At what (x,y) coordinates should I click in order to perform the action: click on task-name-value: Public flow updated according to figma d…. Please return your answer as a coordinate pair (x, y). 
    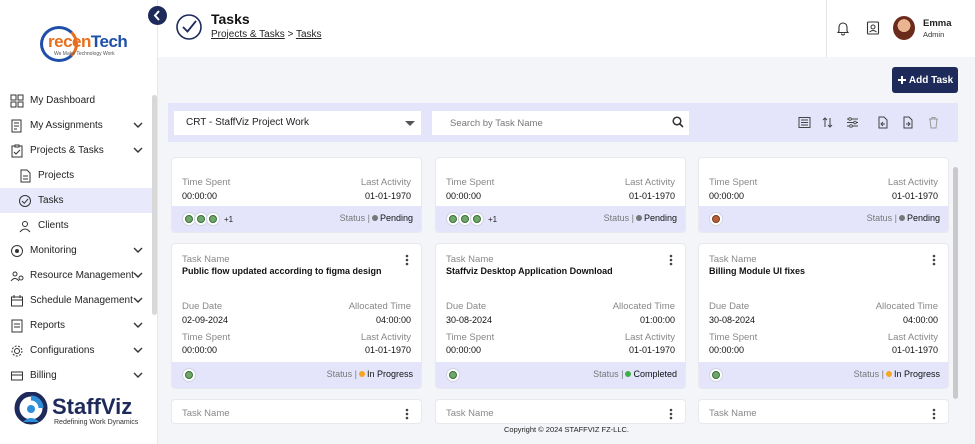
    Looking at the image, I should click on (282, 271).